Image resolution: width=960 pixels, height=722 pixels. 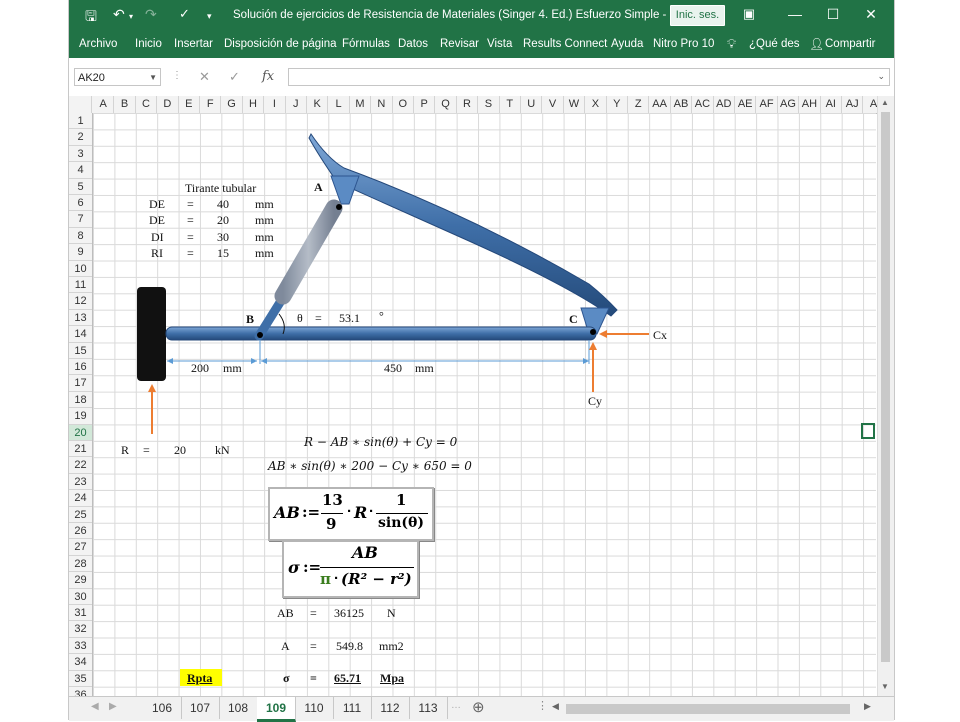 What do you see at coordinates (162, 708) in the screenshot?
I see `sheet-tab: 106` at bounding box center [162, 708].